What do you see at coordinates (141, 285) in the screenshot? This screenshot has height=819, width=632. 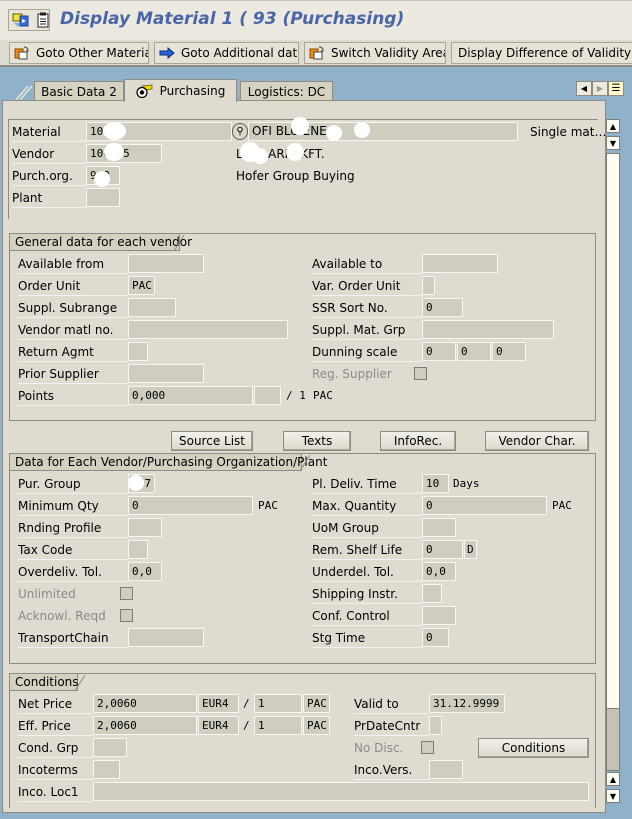 I see `order-unit-field: PAC` at bounding box center [141, 285].